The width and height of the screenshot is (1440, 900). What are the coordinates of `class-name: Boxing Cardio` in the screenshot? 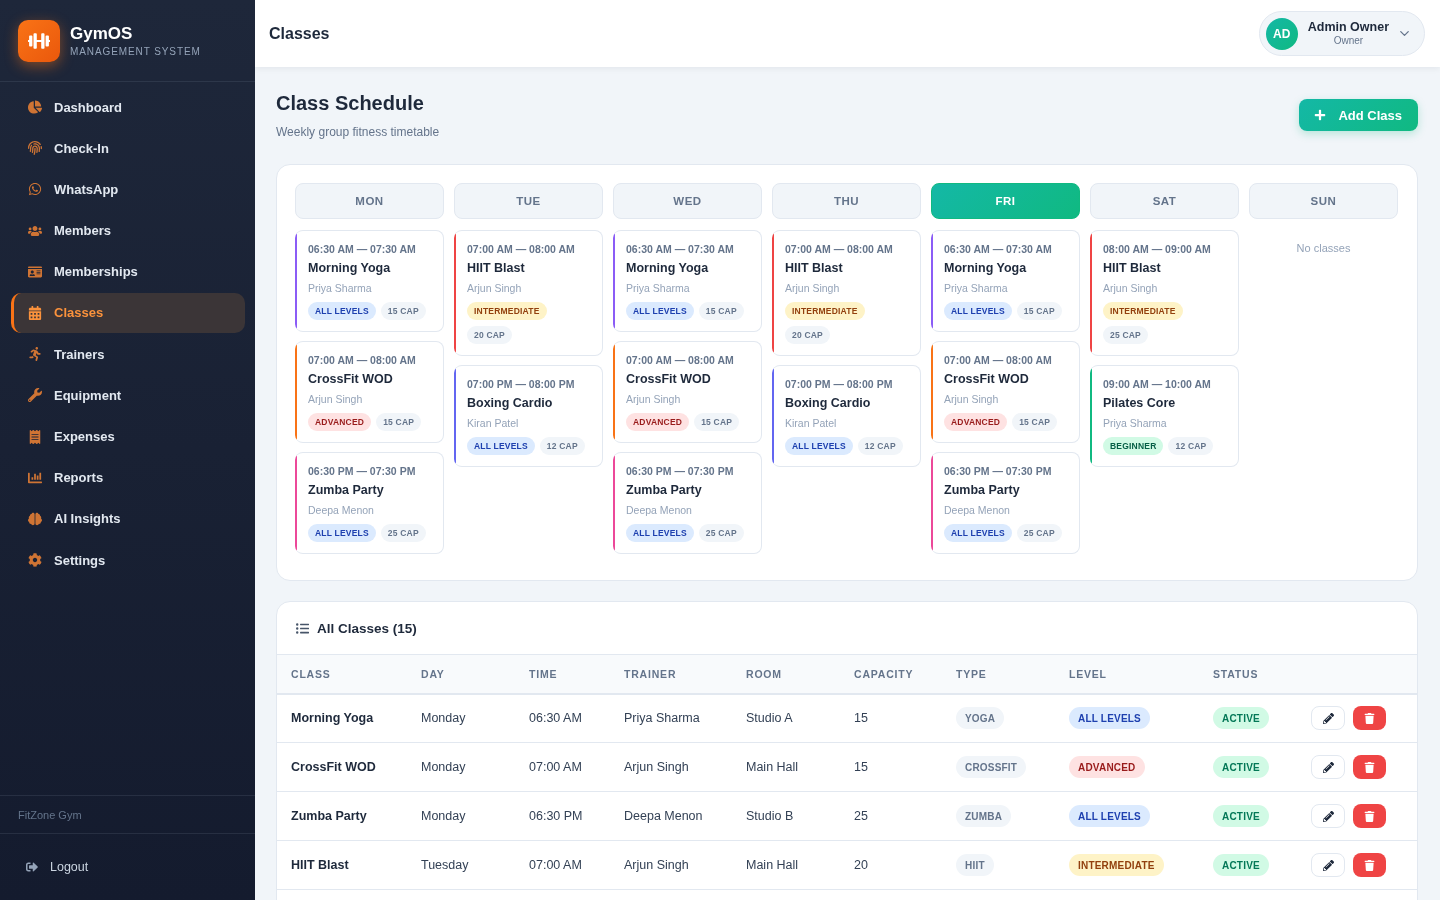 It's located at (828, 403).